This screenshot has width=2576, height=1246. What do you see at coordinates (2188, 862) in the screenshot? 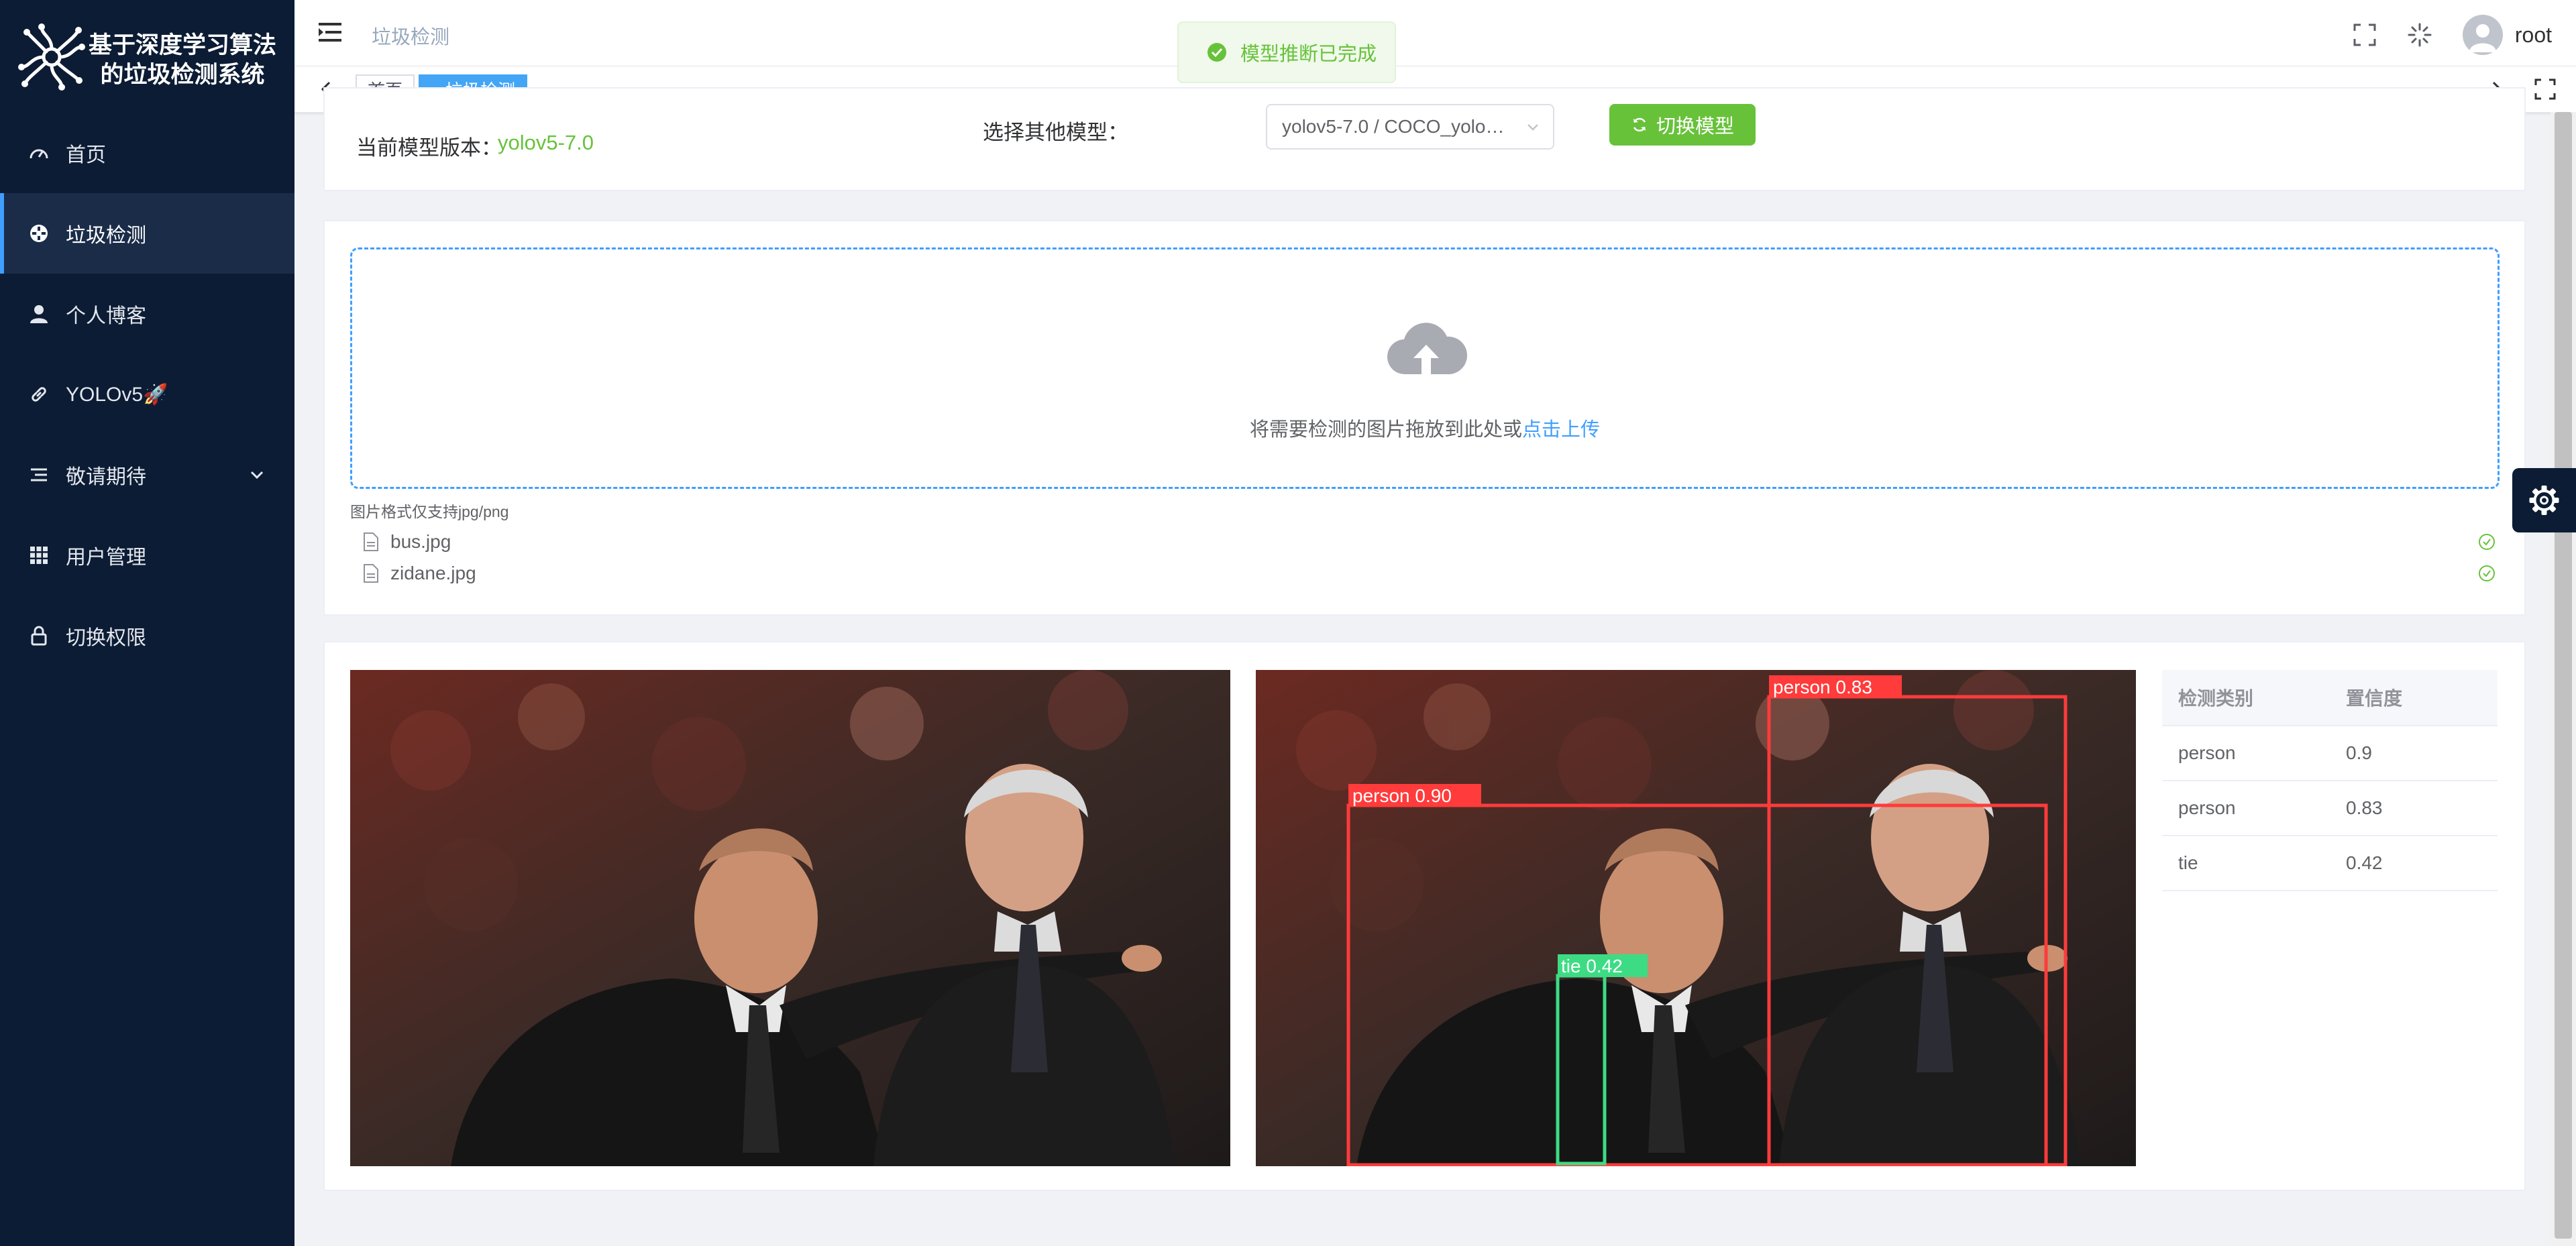
I see `cell-class: tie` at bounding box center [2188, 862].